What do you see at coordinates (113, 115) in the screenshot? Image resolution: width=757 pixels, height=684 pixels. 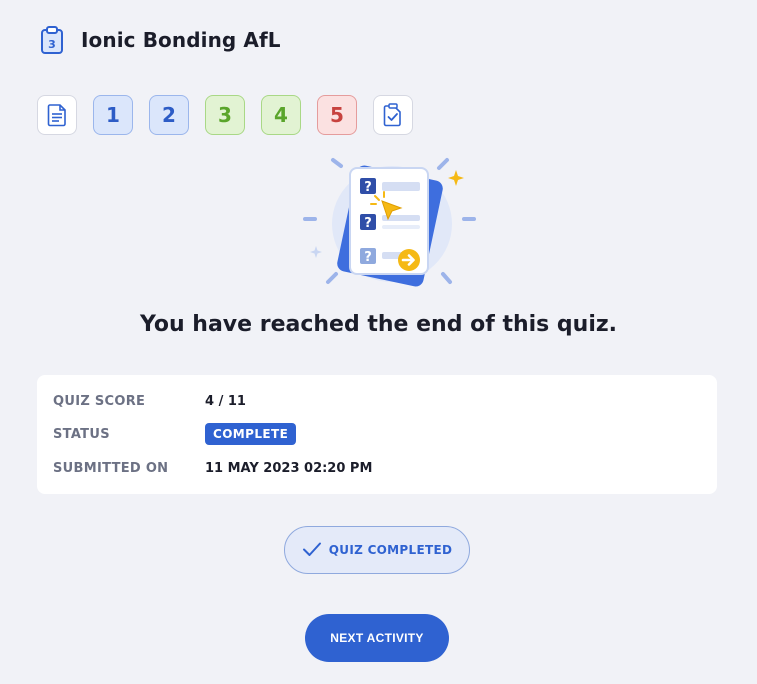 I see `question-1-button: 1` at bounding box center [113, 115].